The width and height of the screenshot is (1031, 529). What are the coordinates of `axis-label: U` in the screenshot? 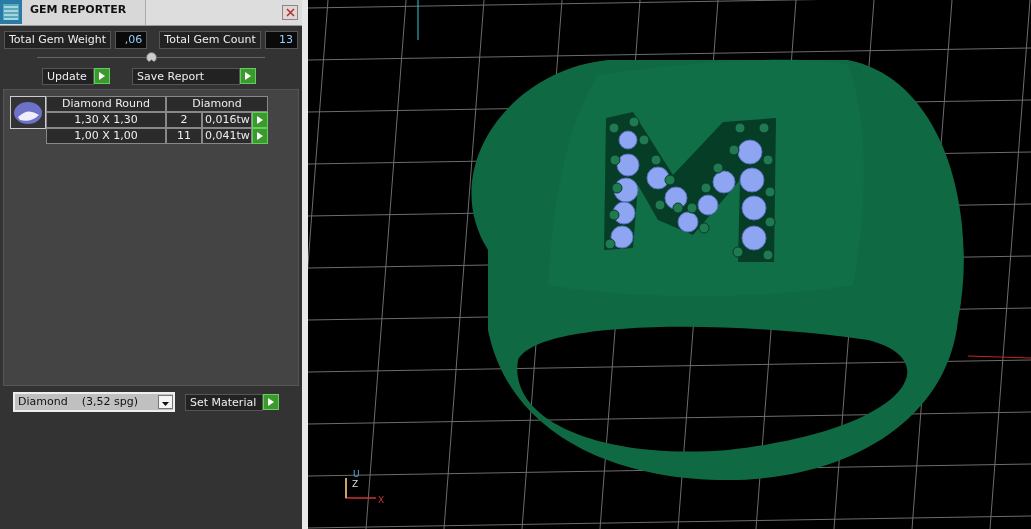 It's located at (356, 474).